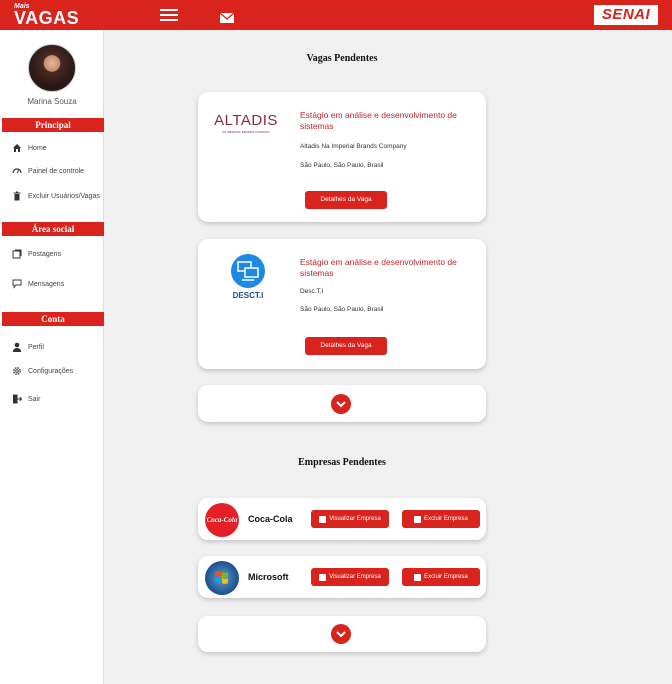  I want to click on sidebar-item-configuracoes: Configurações, so click(42, 371).